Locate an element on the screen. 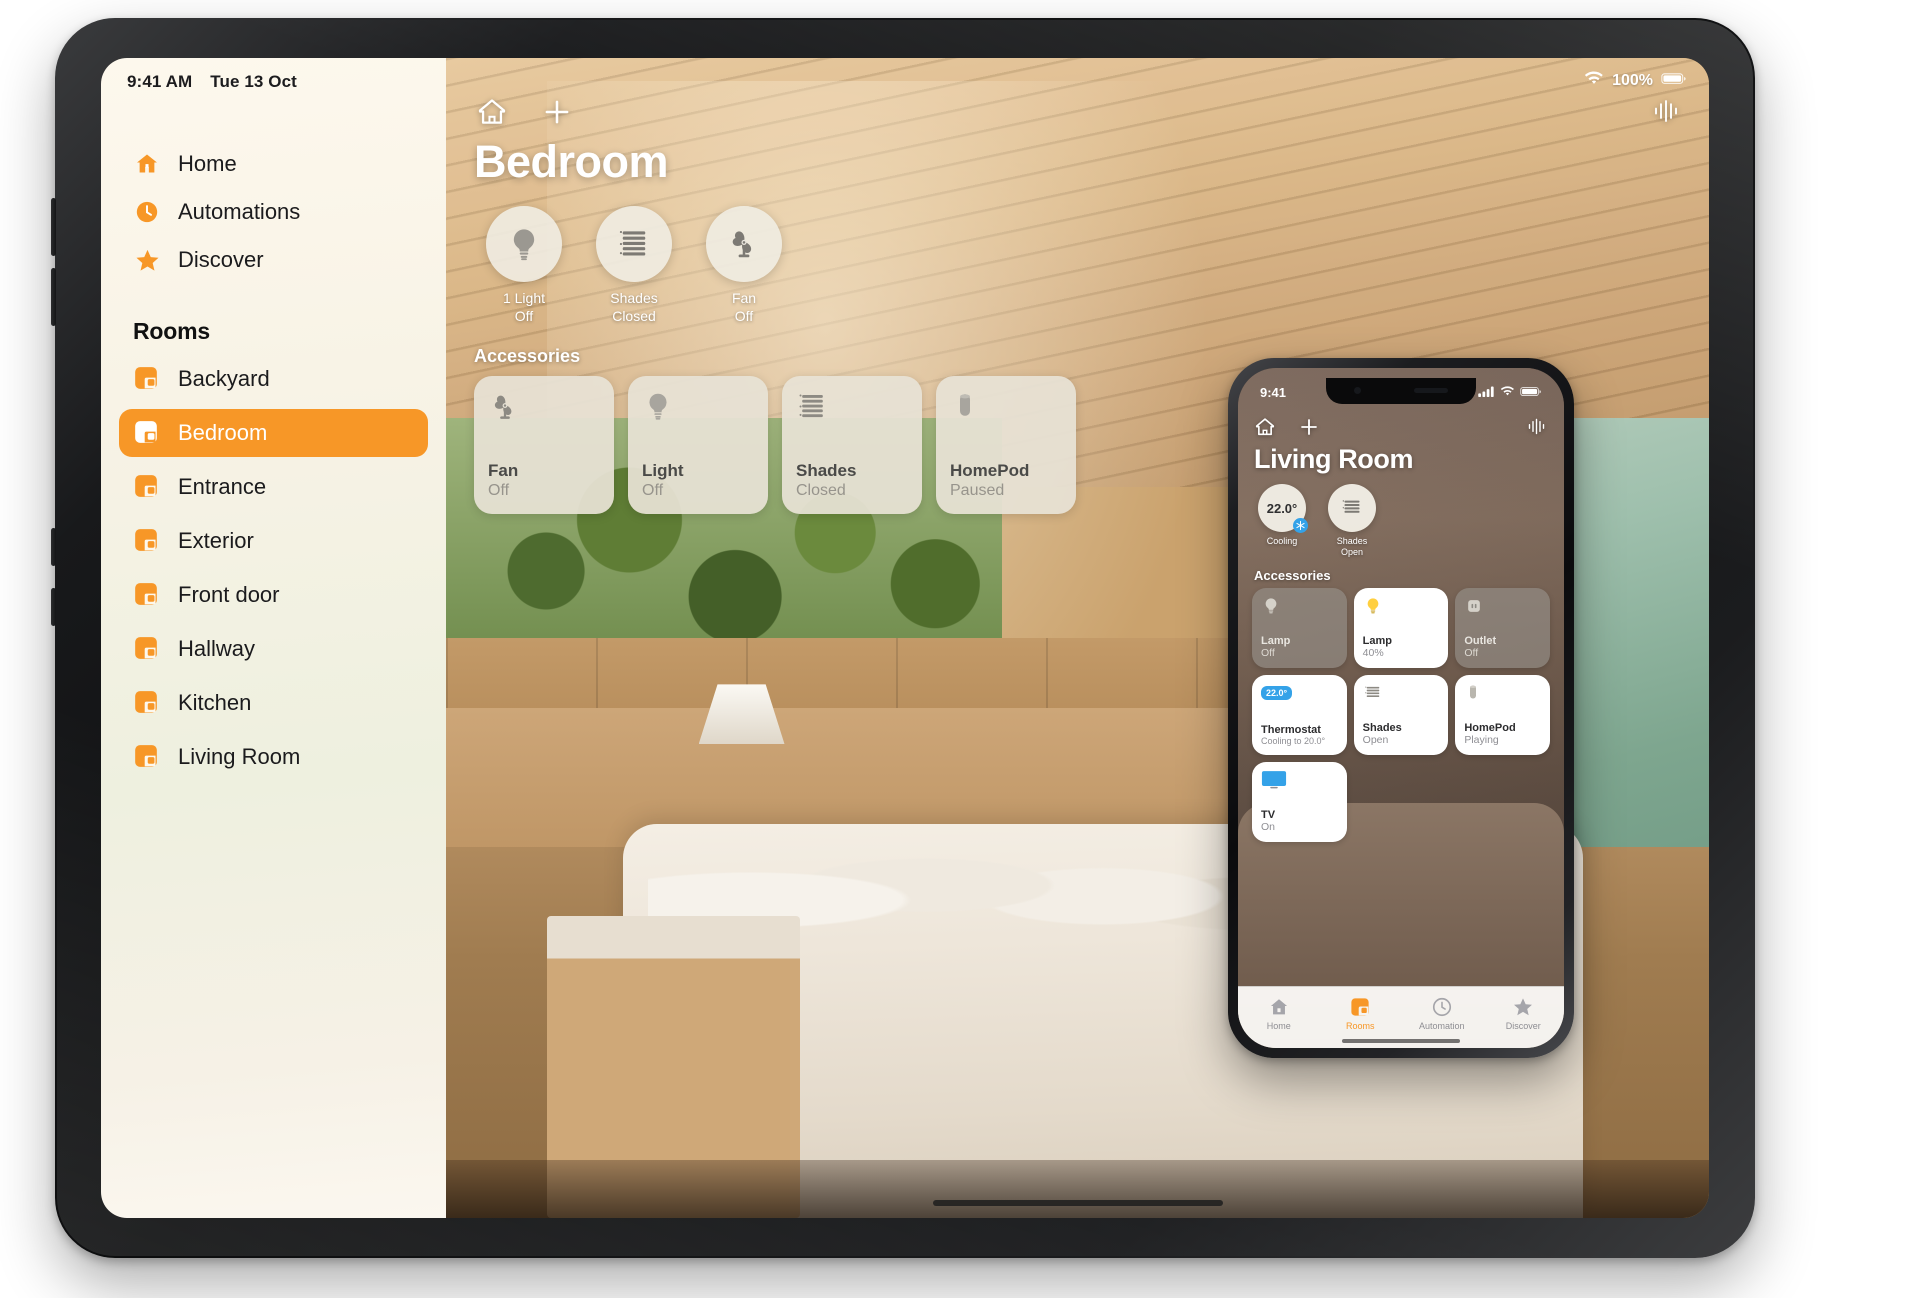  accessory-card-shades: Shades Open is located at coordinates (1401, 715).